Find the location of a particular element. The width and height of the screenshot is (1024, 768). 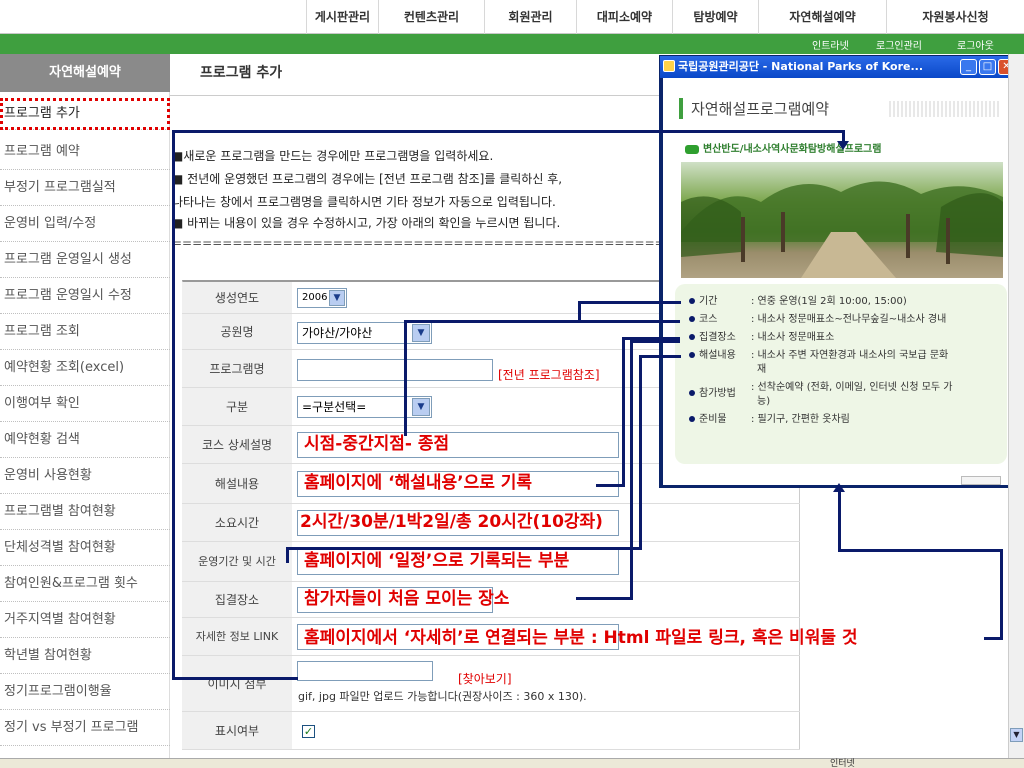

page-scrollbar: ▼ is located at coordinates (1016, 406).